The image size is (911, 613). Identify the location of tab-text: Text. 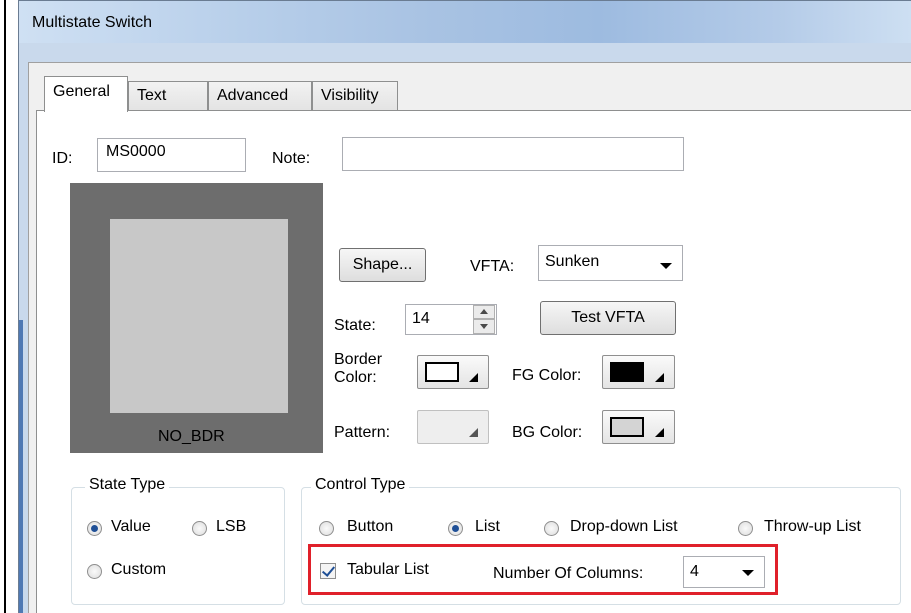
(168, 96).